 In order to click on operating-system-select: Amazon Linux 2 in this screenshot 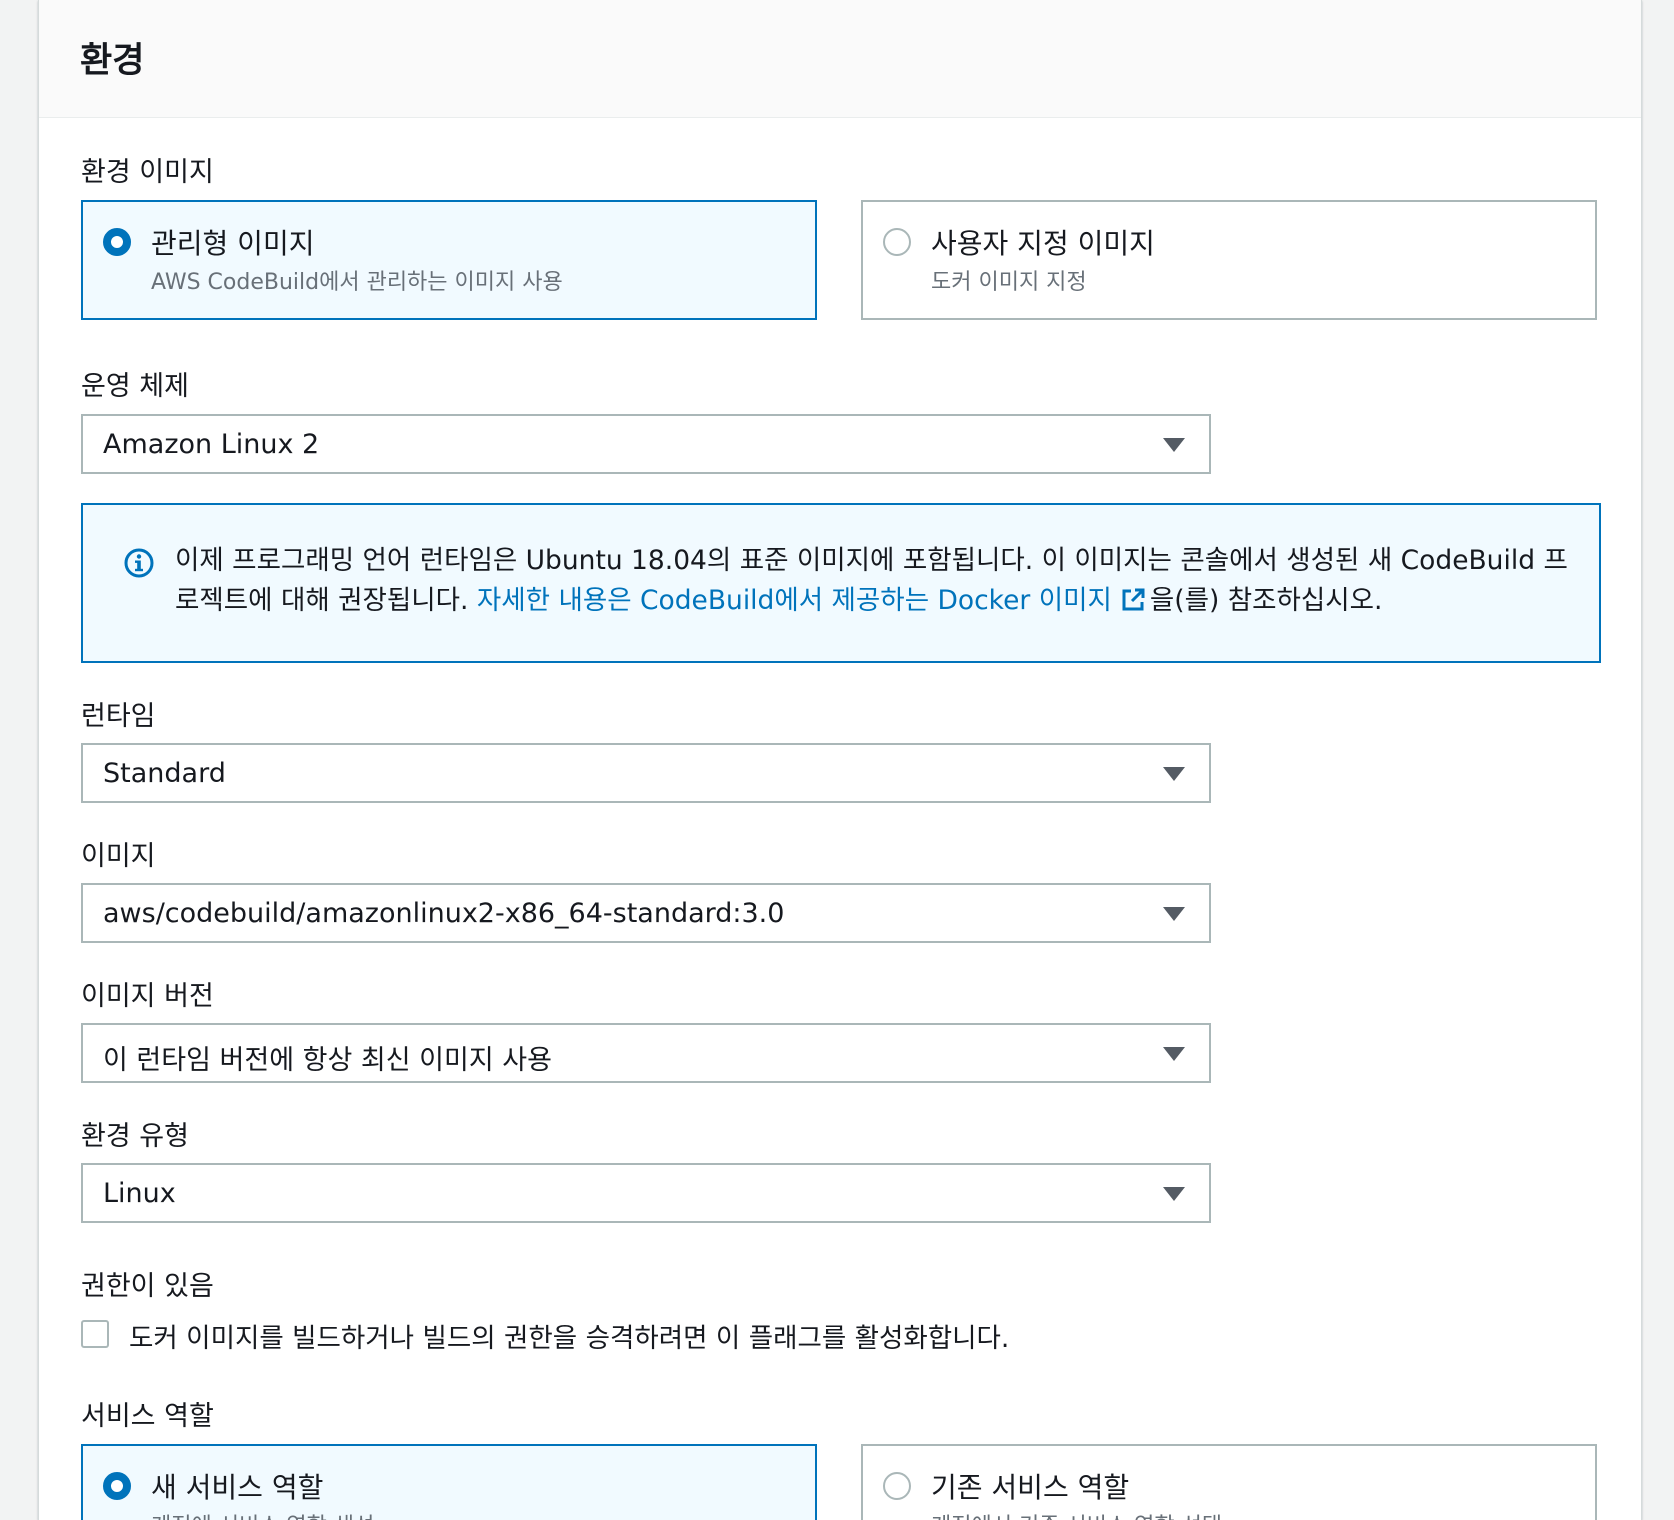, I will do `click(646, 444)`.